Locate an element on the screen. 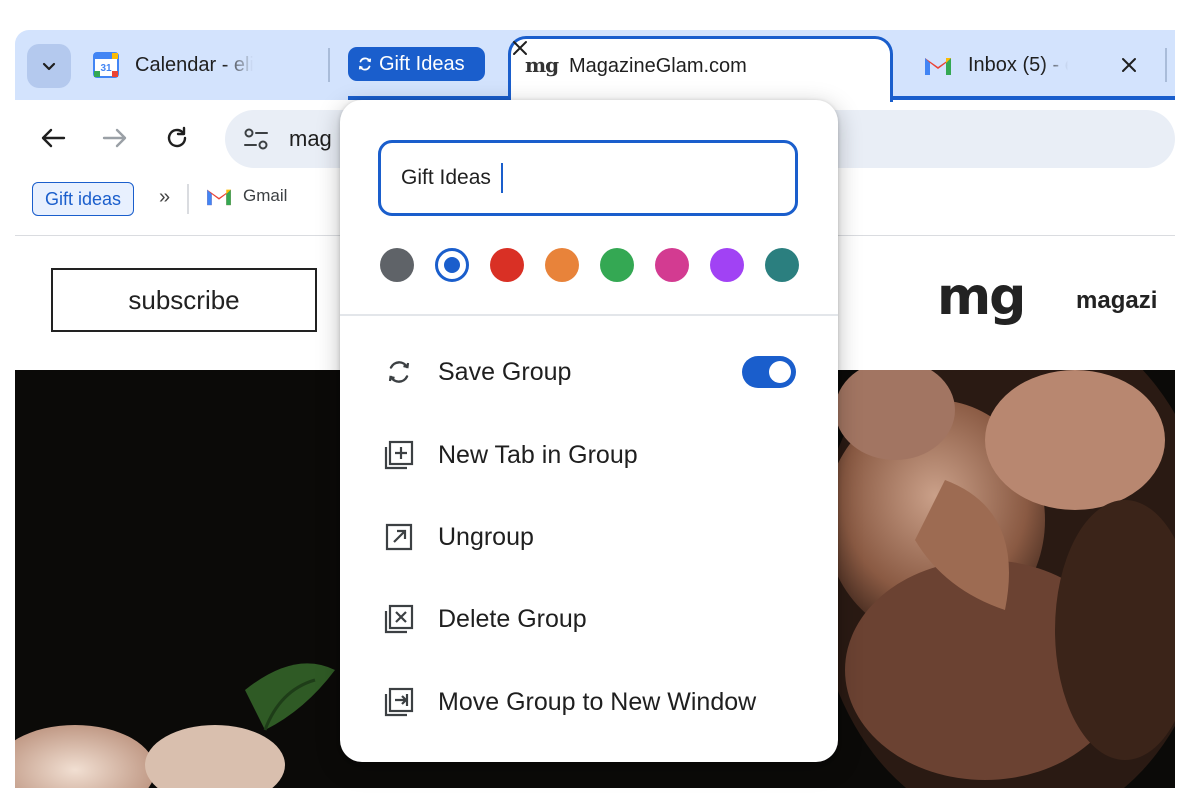 Image resolution: width=1200 pixels, height=800 pixels. forward-button is located at coordinates (115, 138).